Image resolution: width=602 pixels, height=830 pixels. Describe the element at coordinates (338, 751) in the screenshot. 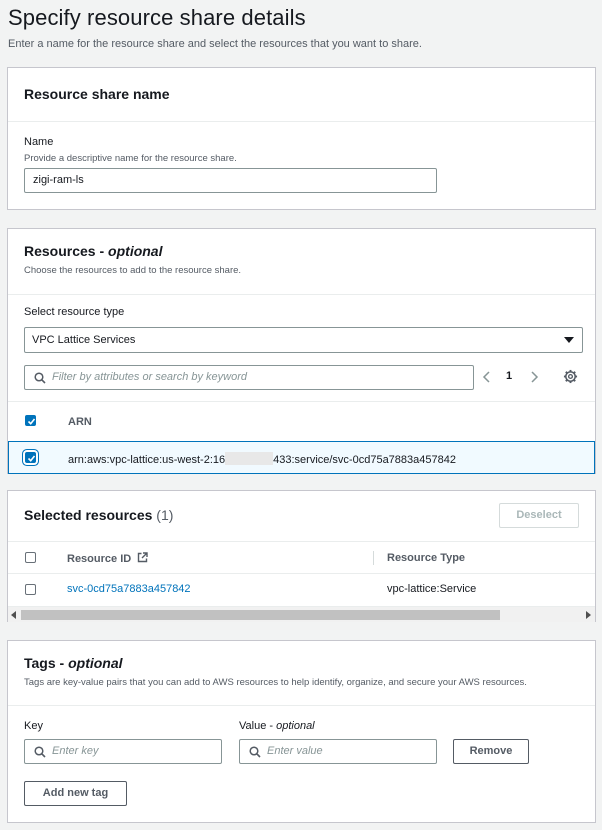

I see `tag-value-input: Enter value` at that location.